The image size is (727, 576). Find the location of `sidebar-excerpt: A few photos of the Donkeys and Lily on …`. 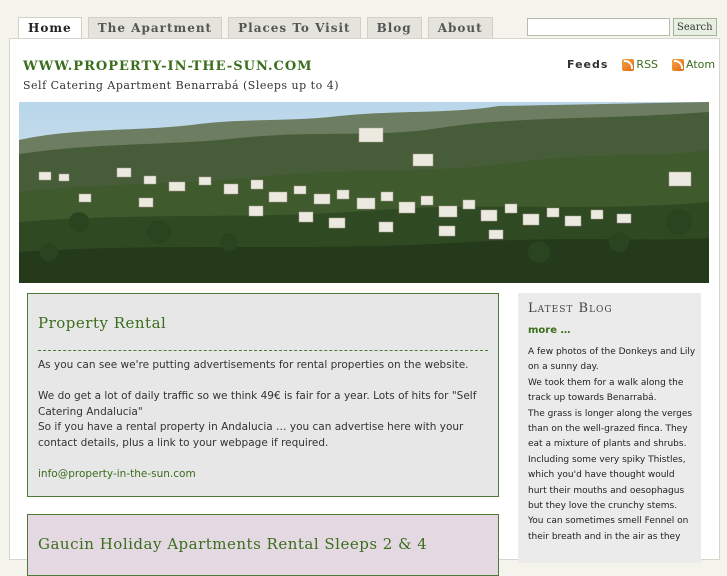

sidebar-excerpt: A few photos of the Donkeys and Lily on … is located at coordinates (612, 445).